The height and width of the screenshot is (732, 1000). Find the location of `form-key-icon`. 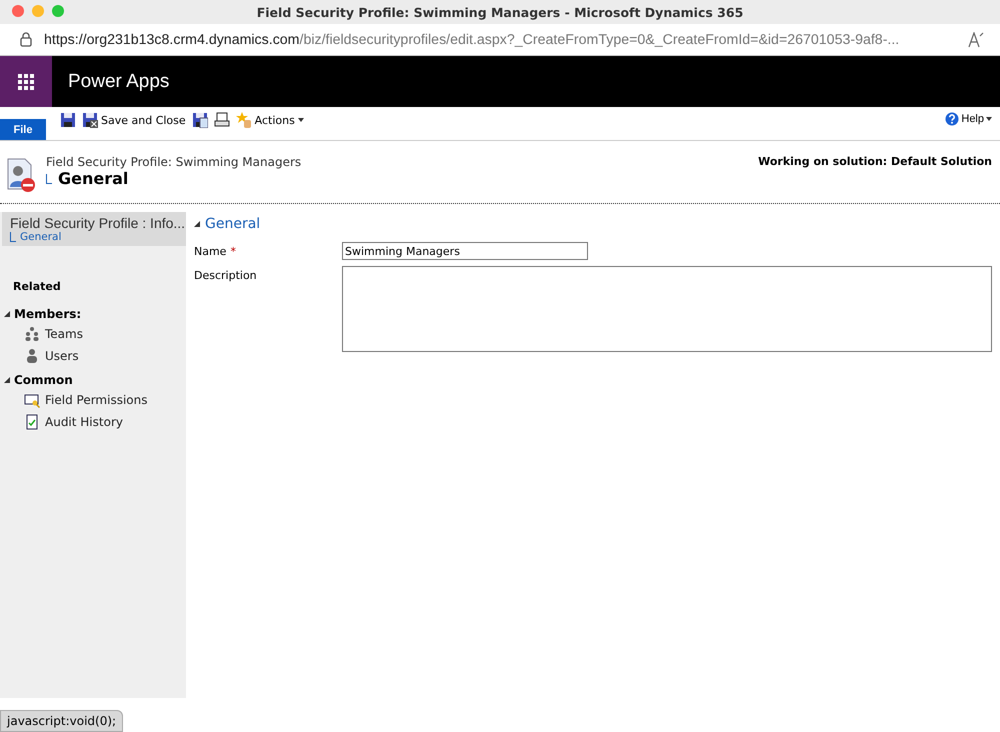

form-key-icon is located at coordinates (32, 400).